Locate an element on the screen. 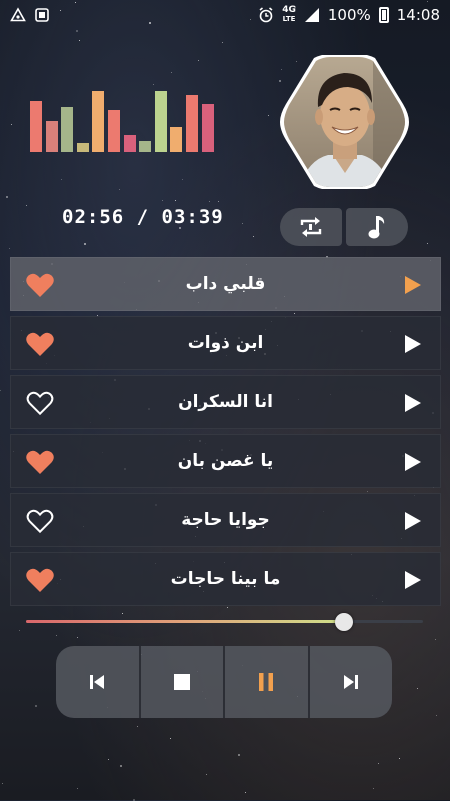 Image resolution: width=450 pixels, height=801 pixels. signal-icon is located at coordinates (311, 15).